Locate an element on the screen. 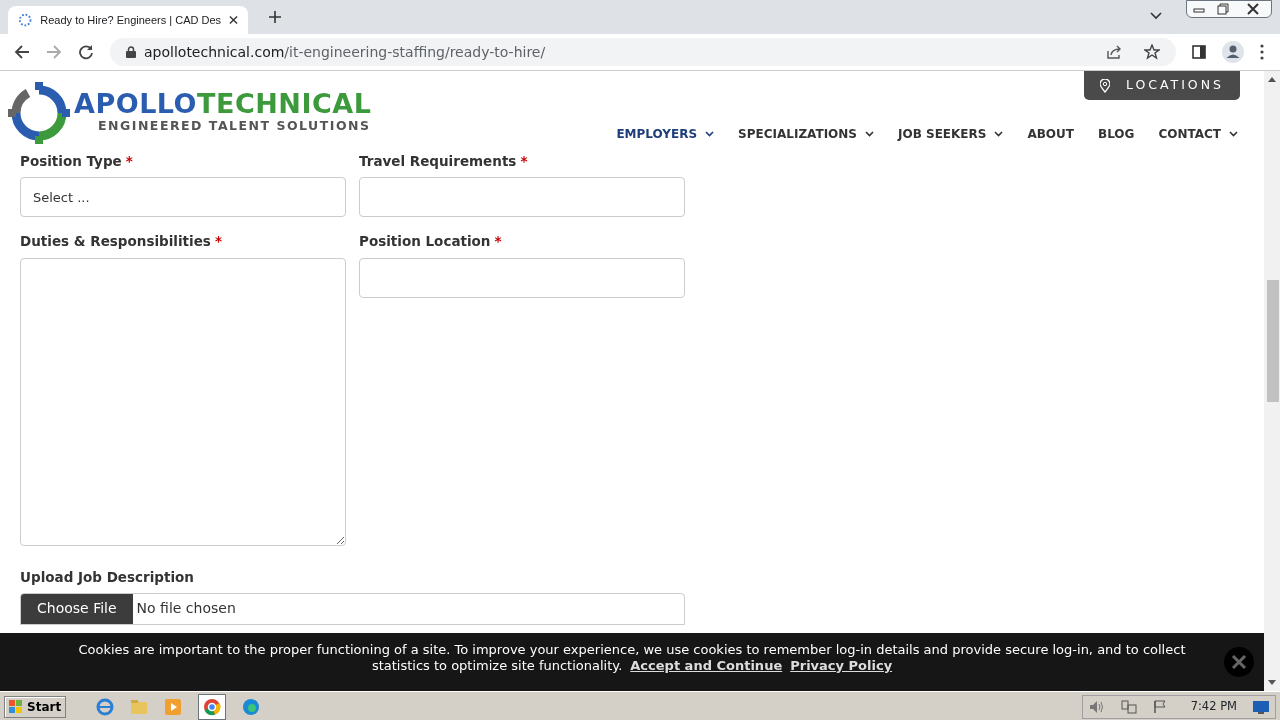  field-label: Upload Job Description is located at coordinates (107, 577).